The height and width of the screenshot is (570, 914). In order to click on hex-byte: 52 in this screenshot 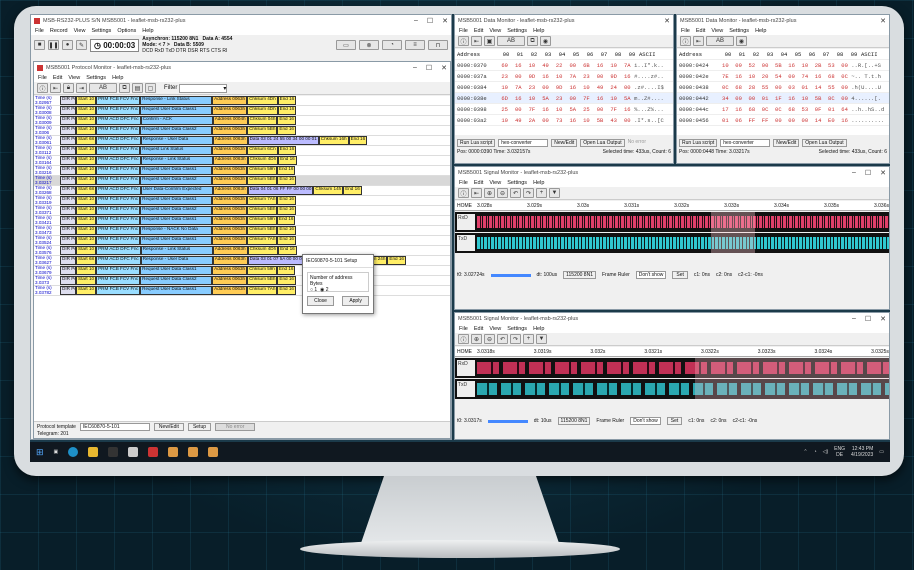, I will do `click(751, 65)`.